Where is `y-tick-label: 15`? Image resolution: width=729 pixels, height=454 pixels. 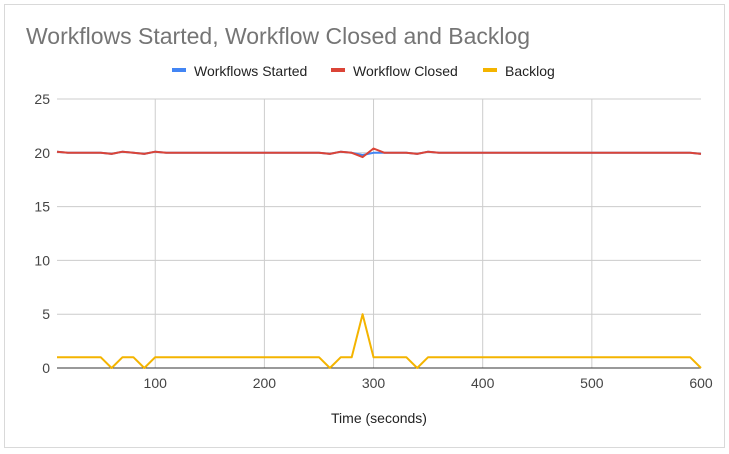 y-tick-label: 15 is located at coordinates (42, 207).